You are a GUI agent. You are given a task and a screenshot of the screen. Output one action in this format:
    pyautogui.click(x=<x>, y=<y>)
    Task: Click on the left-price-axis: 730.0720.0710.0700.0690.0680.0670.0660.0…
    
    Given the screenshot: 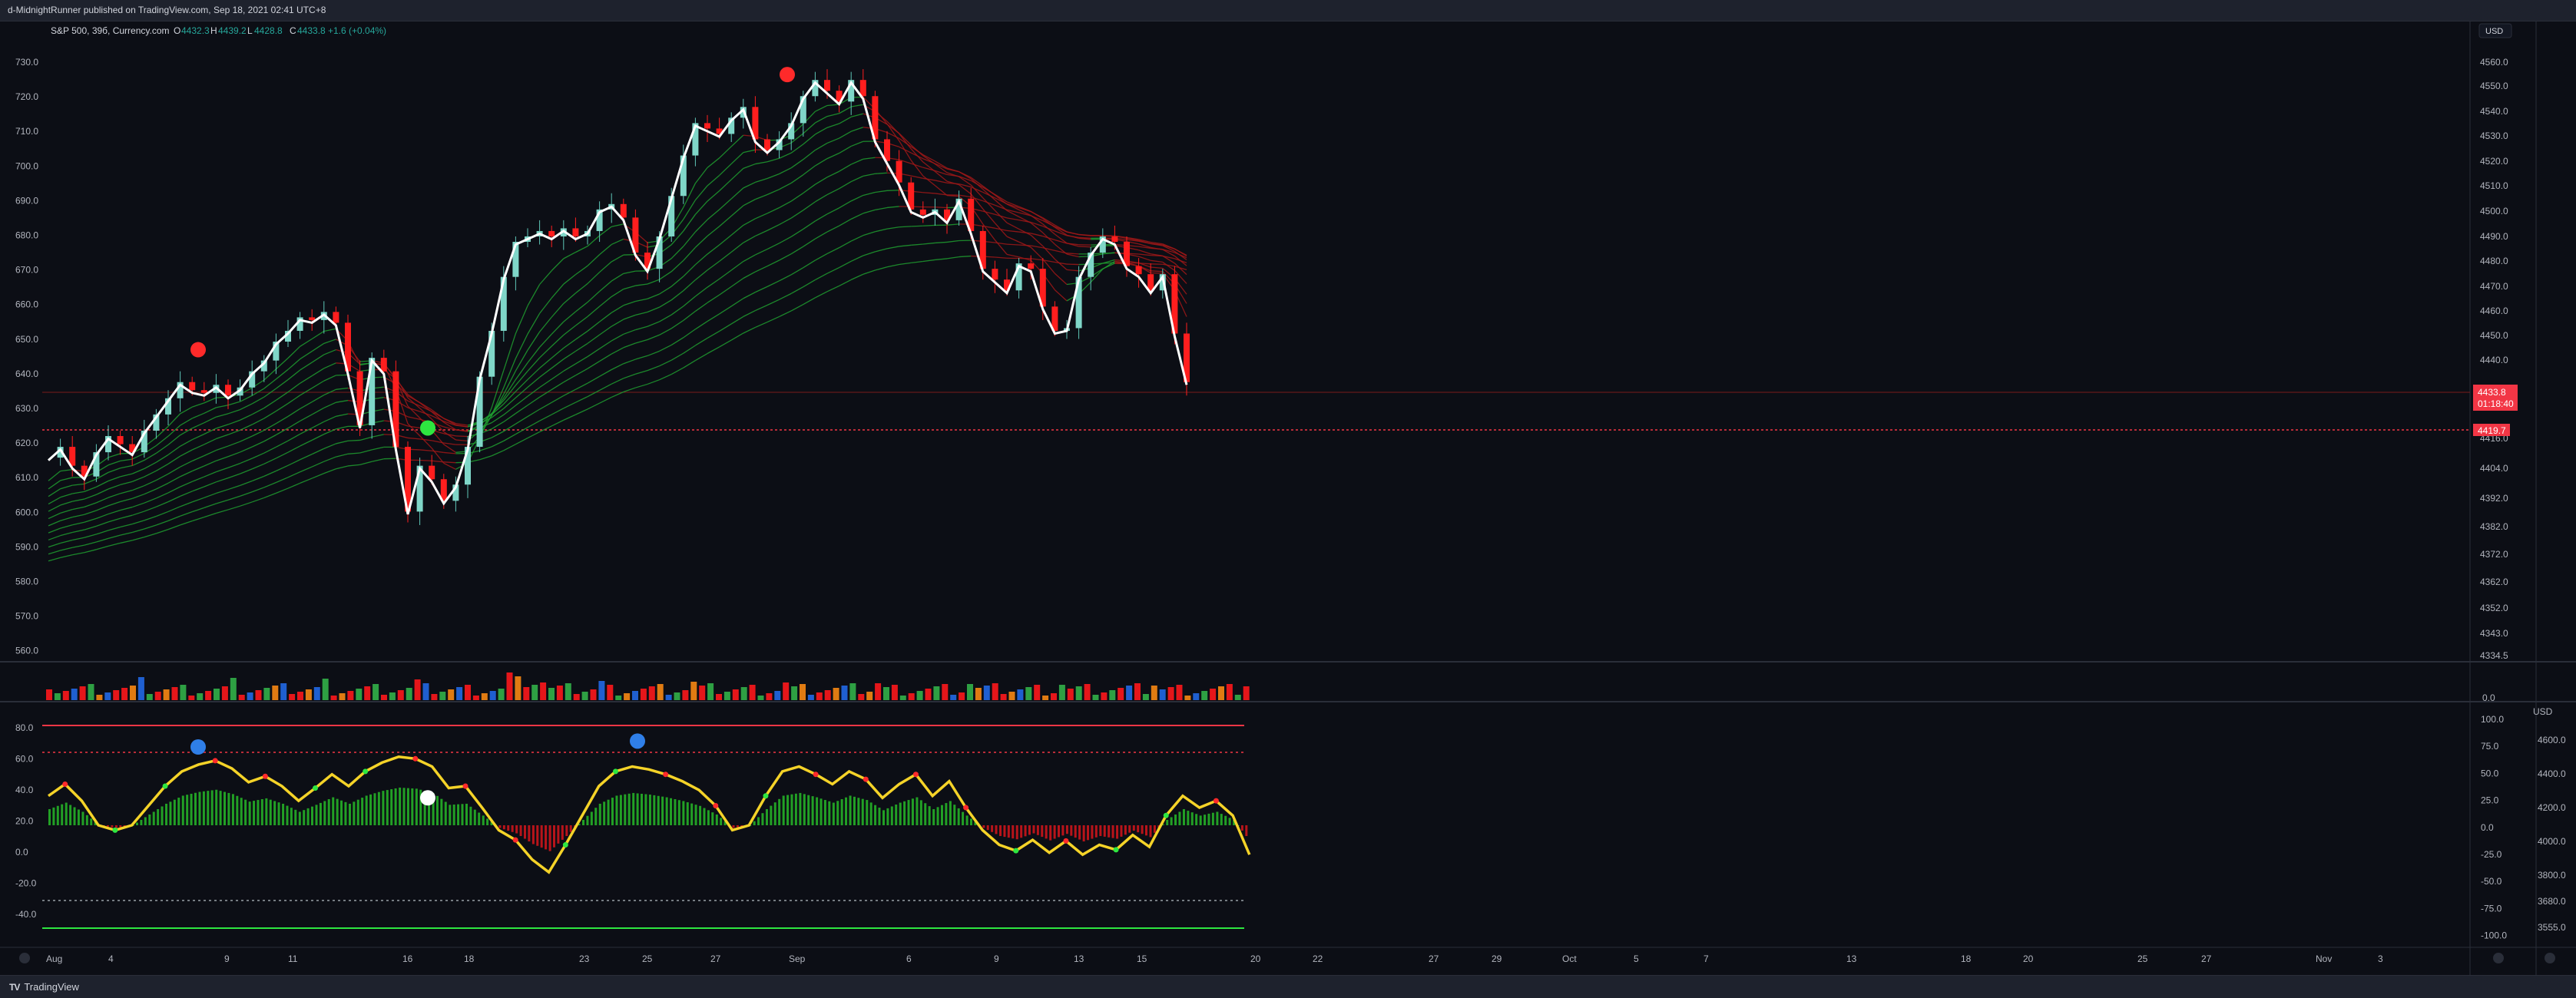 What is the action you would take?
    pyautogui.click(x=26, y=356)
    